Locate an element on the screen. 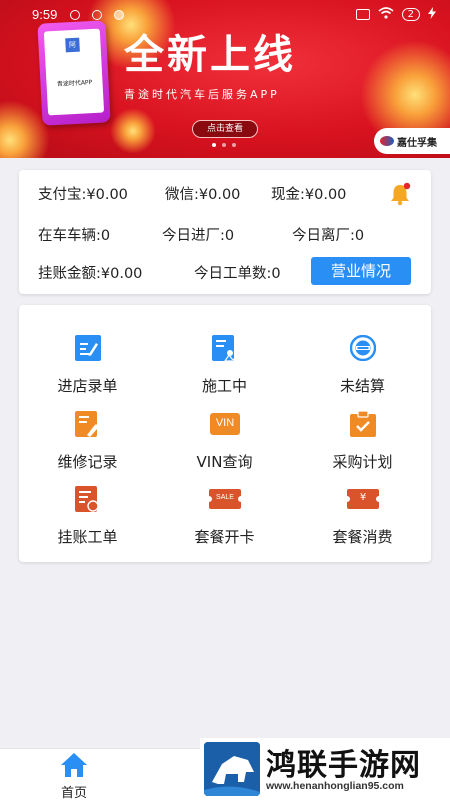 This screenshot has height=800, width=450. vin-icon: VIN is located at coordinates (225, 424).